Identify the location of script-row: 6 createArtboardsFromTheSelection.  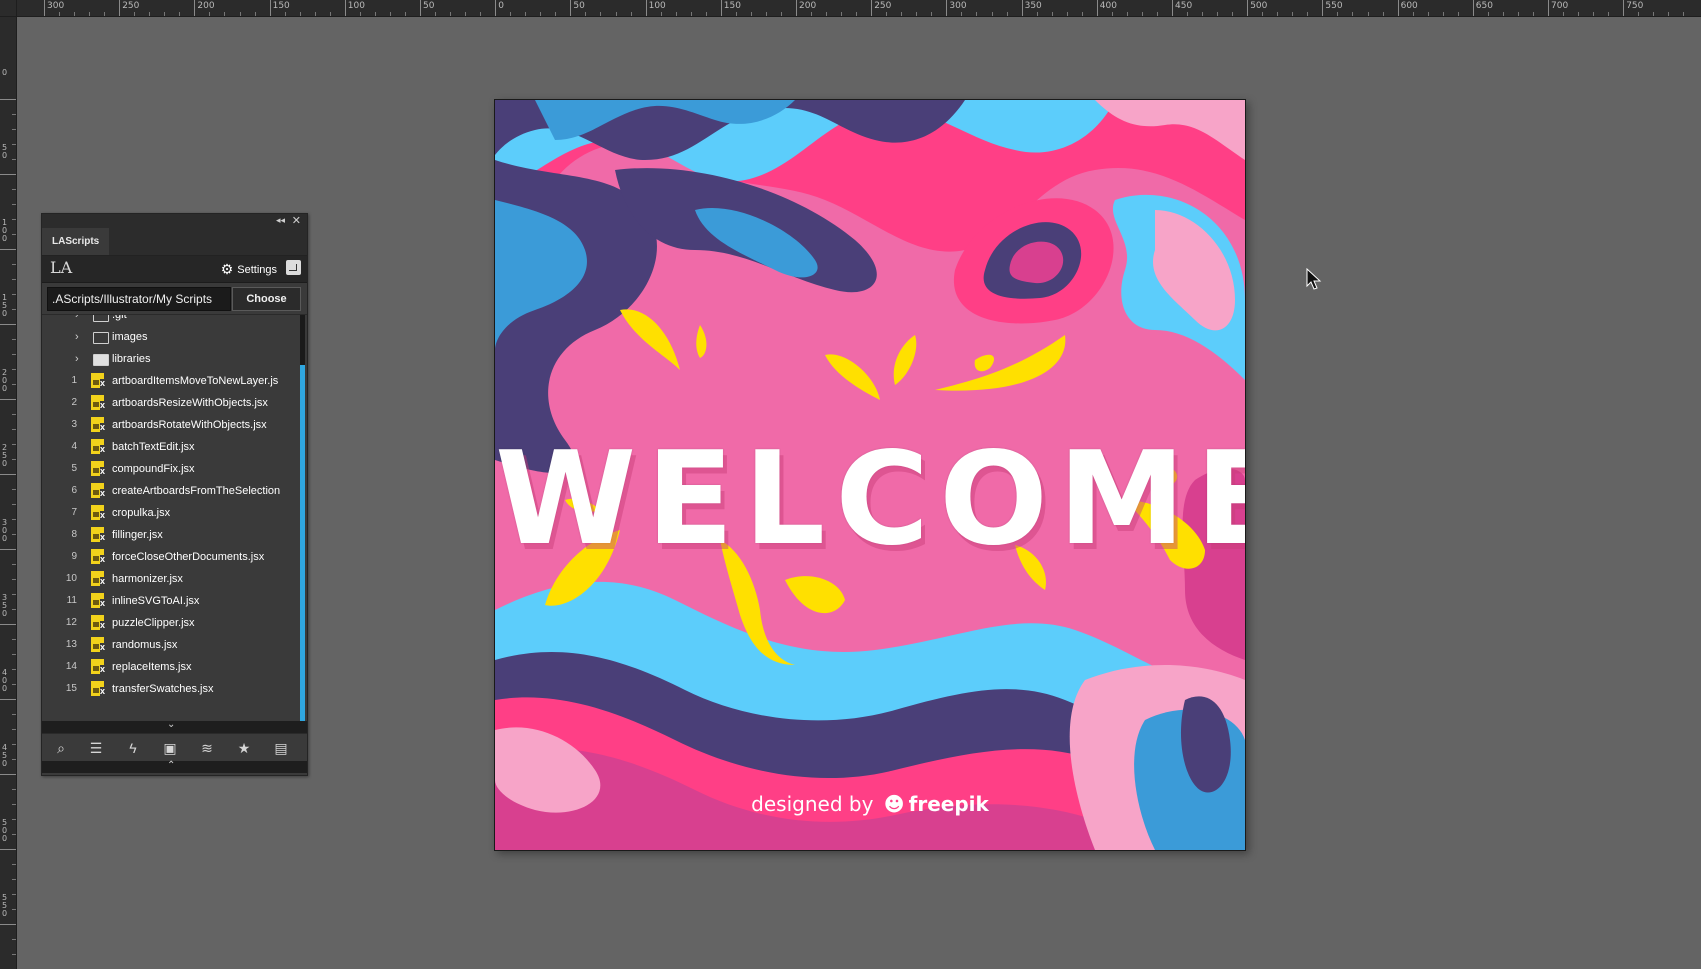
(169, 491).